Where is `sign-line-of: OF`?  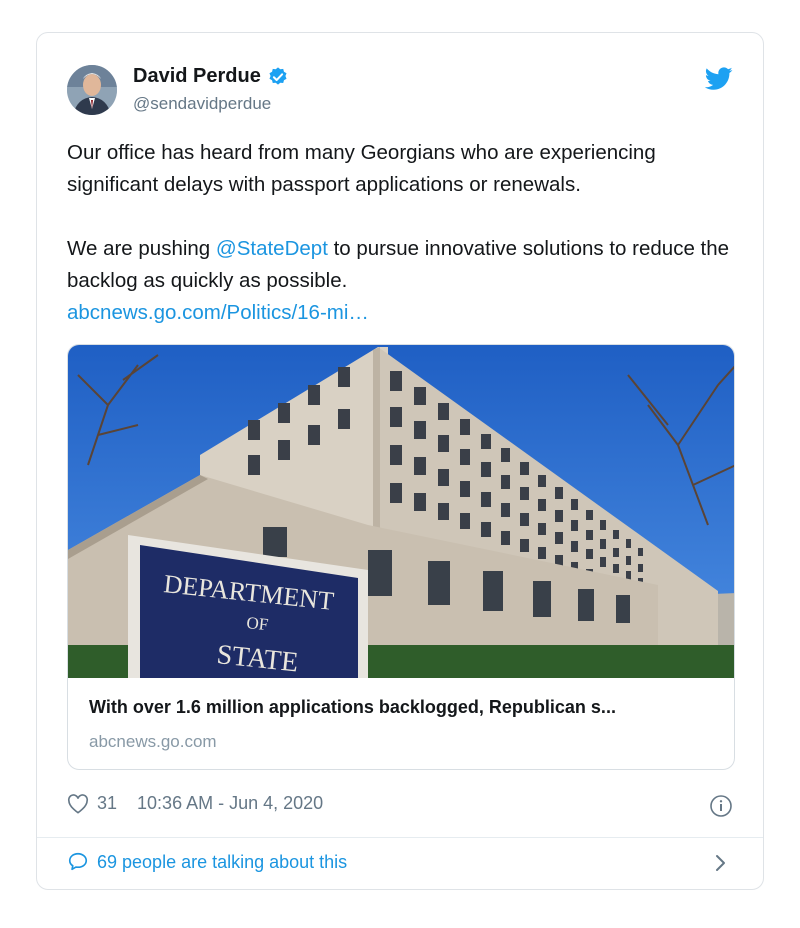 sign-line-of: OF is located at coordinates (258, 623).